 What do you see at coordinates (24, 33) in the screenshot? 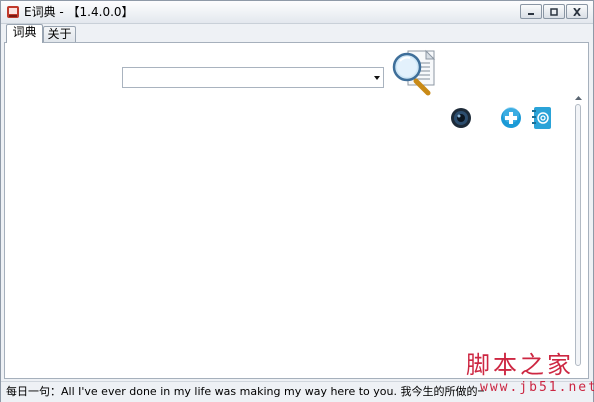
I see `tab-dictionary: 词典` at bounding box center [24, 33].